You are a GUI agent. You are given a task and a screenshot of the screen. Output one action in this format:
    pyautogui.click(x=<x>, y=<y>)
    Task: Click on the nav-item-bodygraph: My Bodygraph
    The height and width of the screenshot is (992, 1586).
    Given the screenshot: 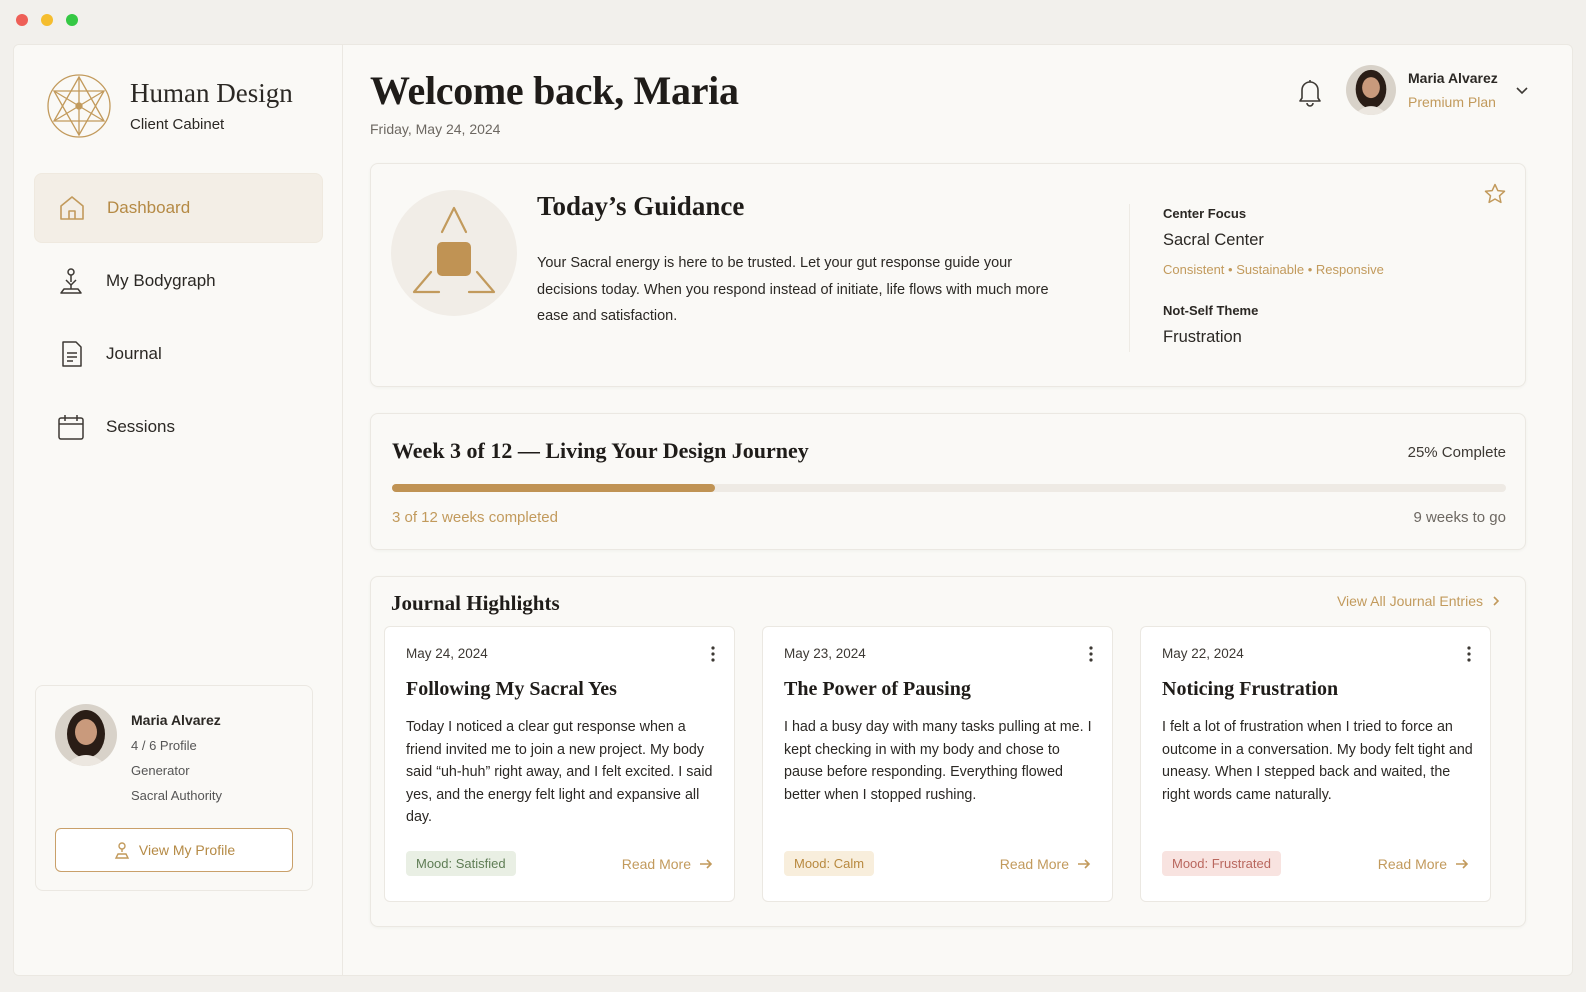 What is the action you would take?
    pyautogui.click(x=178, y=281)
    